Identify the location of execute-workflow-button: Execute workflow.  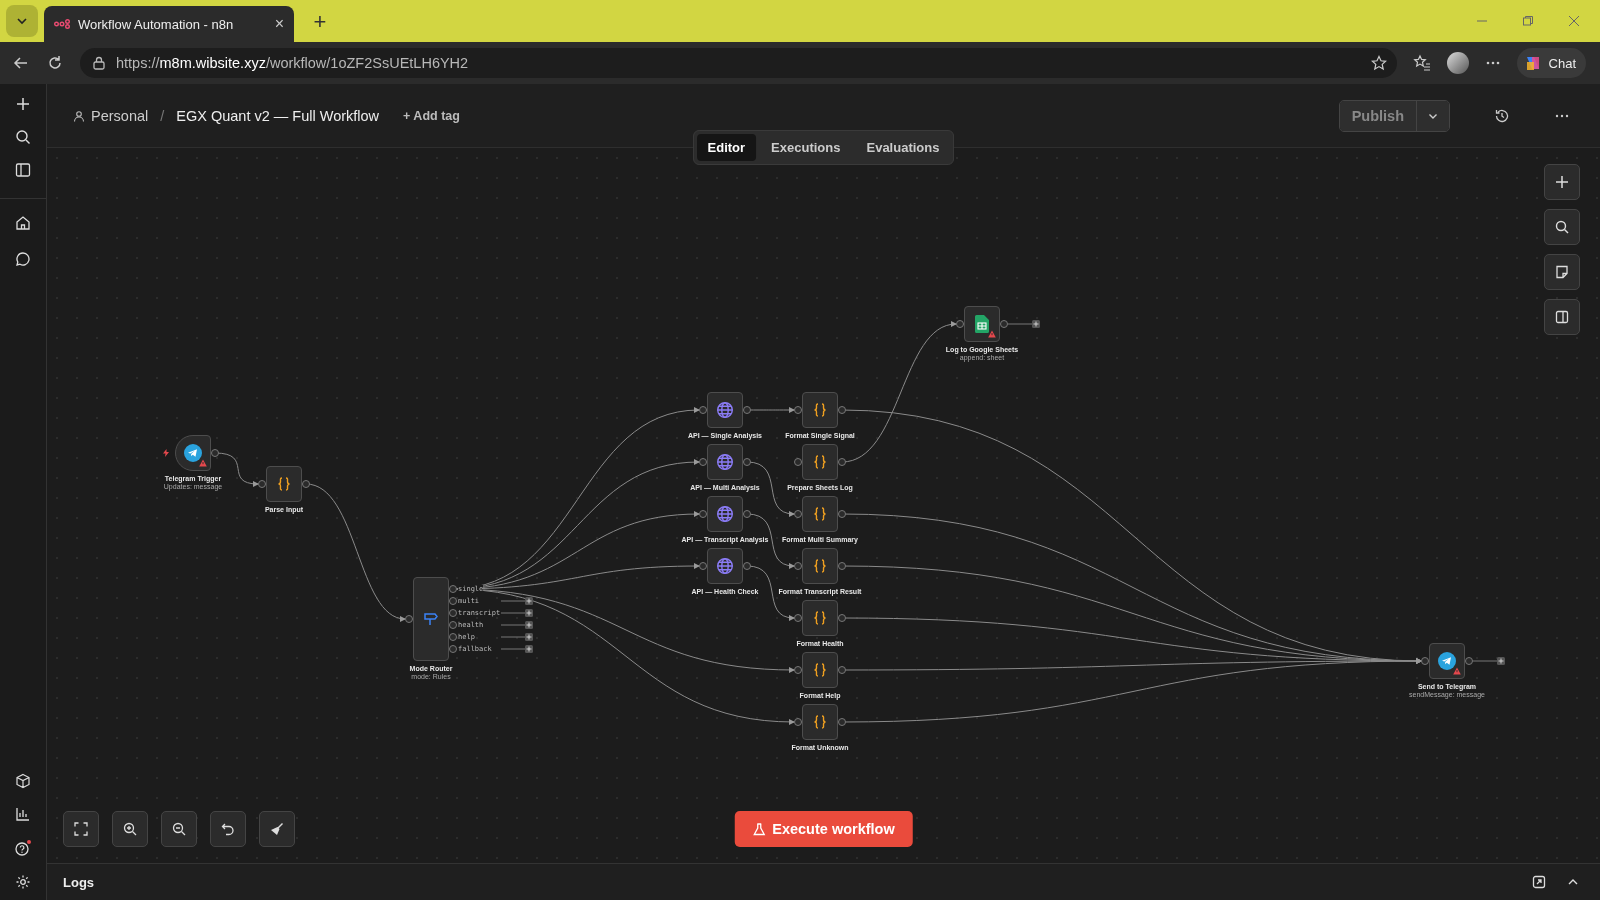
(823, 829).